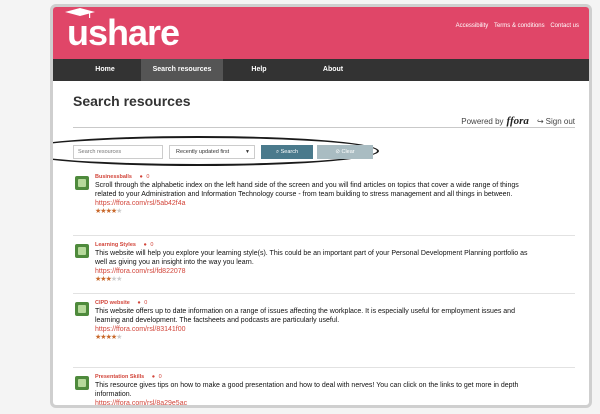 Image resolution: width=600 pixels, height=414 pixels. Describe the element at coordinates (289, 152) in the screenshot. I see `search-button-label: Search` at that location.